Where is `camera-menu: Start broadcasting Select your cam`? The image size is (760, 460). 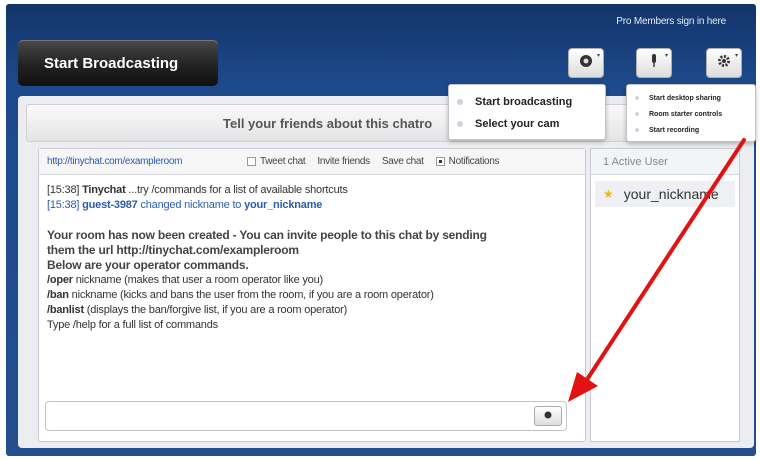 camera-menu: Start broadcasting Select your cam is located at coordinates (527, 112).